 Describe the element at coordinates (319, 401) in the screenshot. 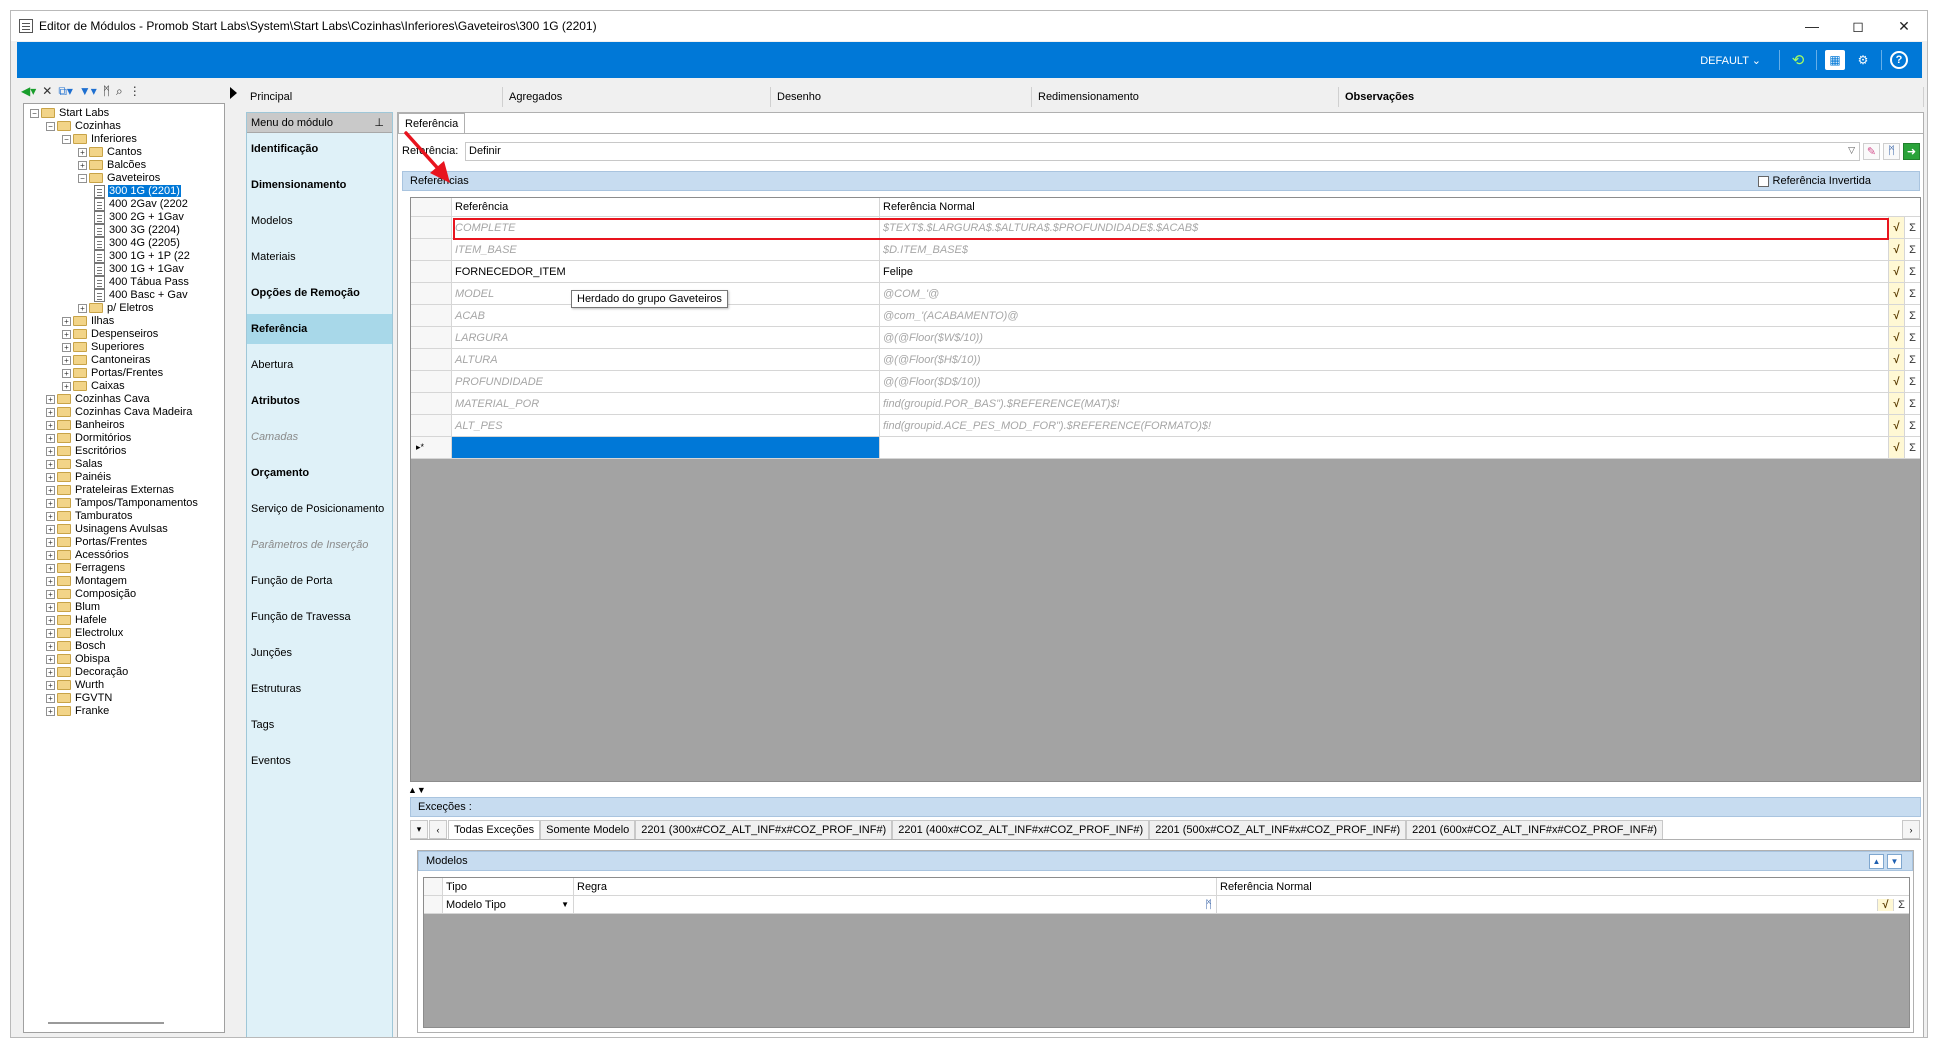

I see `menu-item: Atributos` at that location.